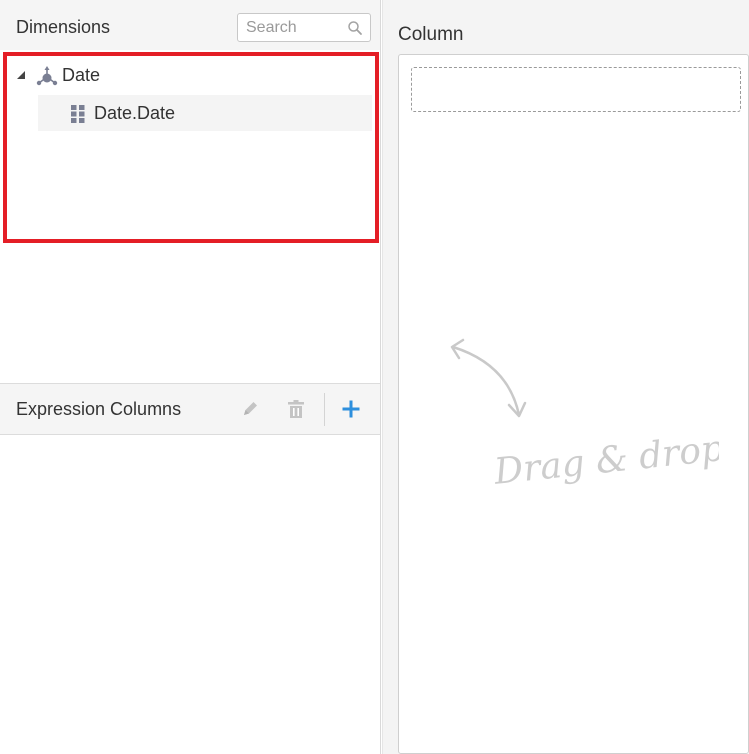 The width and height of the screenshot is (749, 754). Describe the element at coordinates (191, 147) in the screenshot. I see `highlight-box` at that location.